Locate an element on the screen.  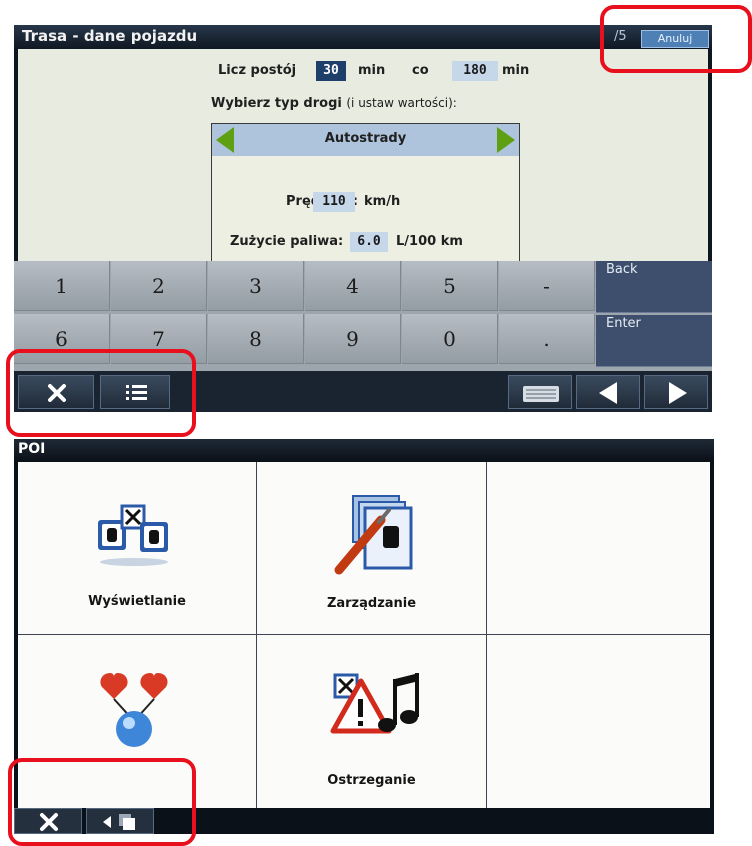
stop-unit: min is located at coordinates (372, 70).